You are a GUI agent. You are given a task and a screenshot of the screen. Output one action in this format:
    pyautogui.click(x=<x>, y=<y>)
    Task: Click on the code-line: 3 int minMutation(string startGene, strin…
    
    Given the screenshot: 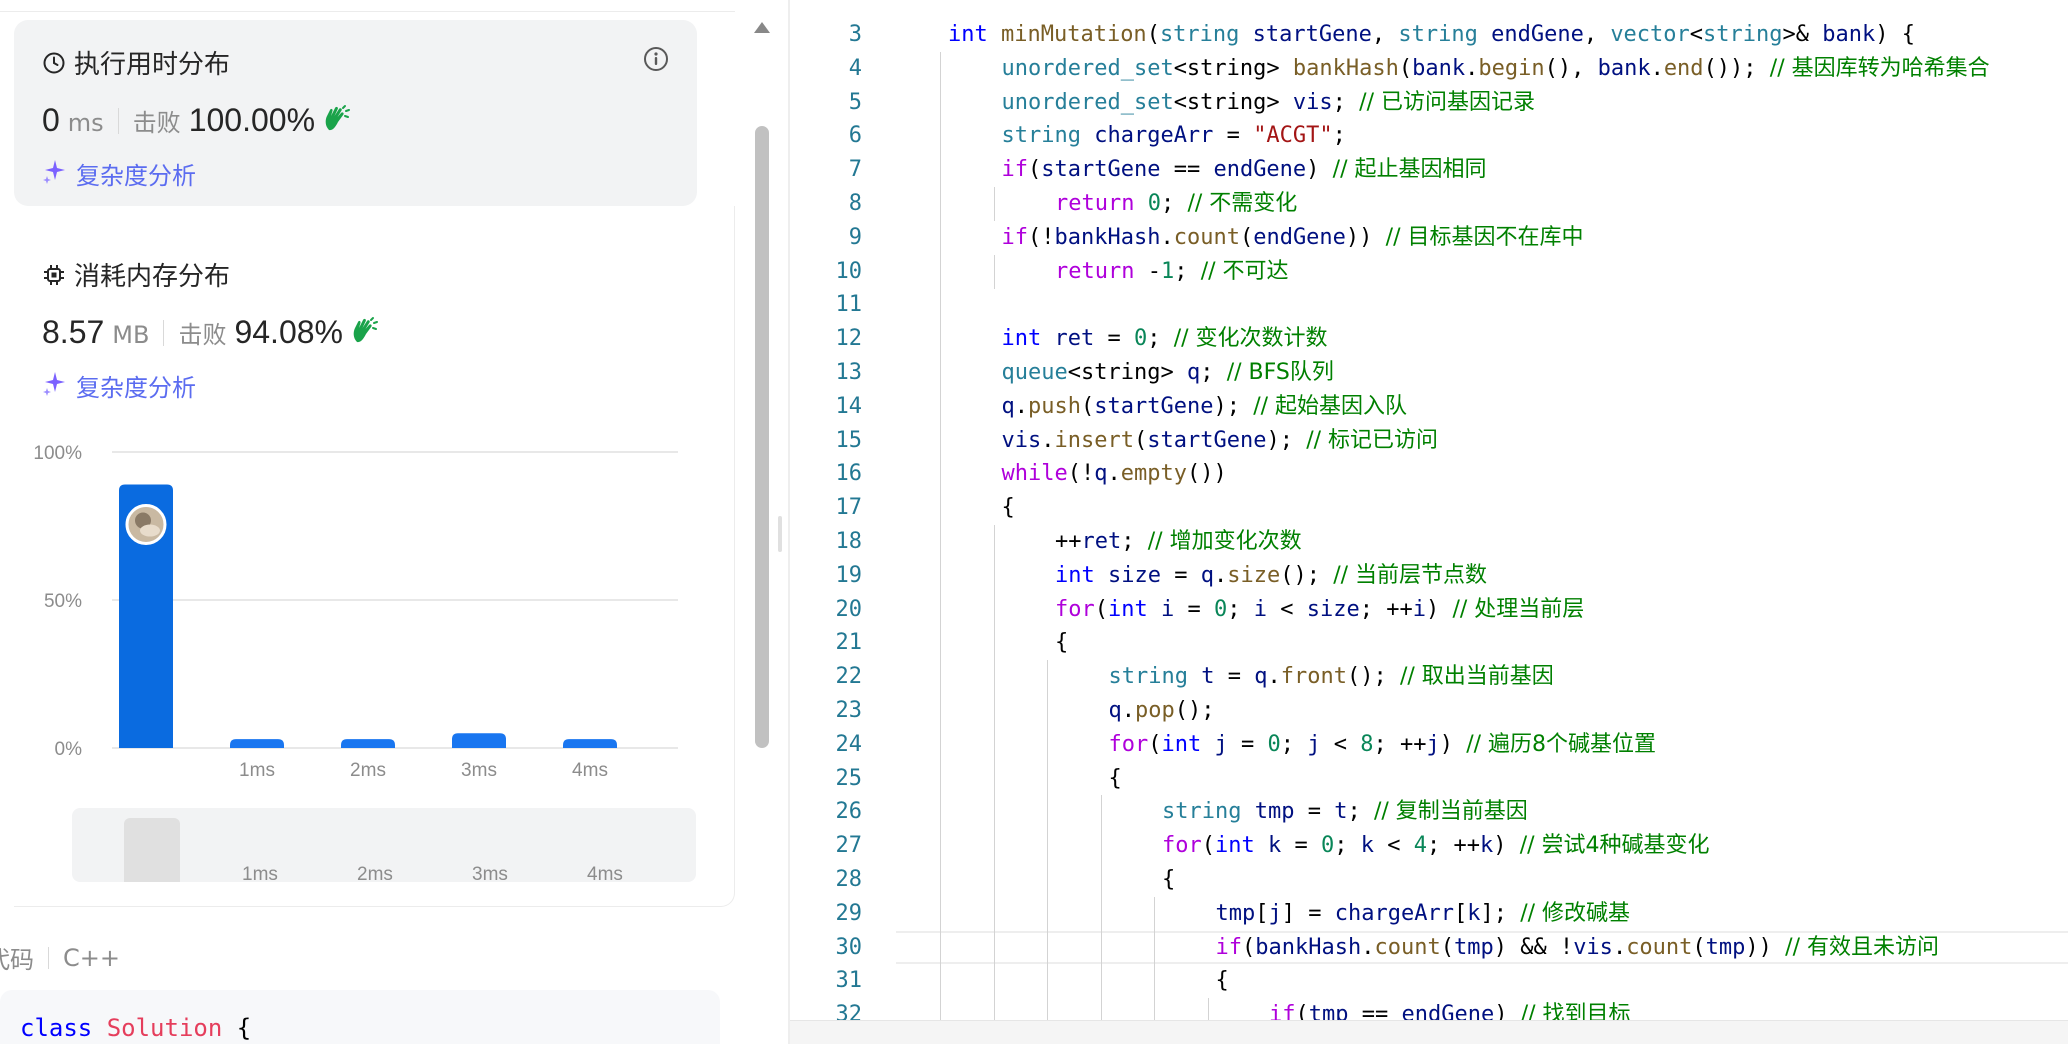 What is the action you would take?
    pyautogui.click(x=1429, y=35)
    